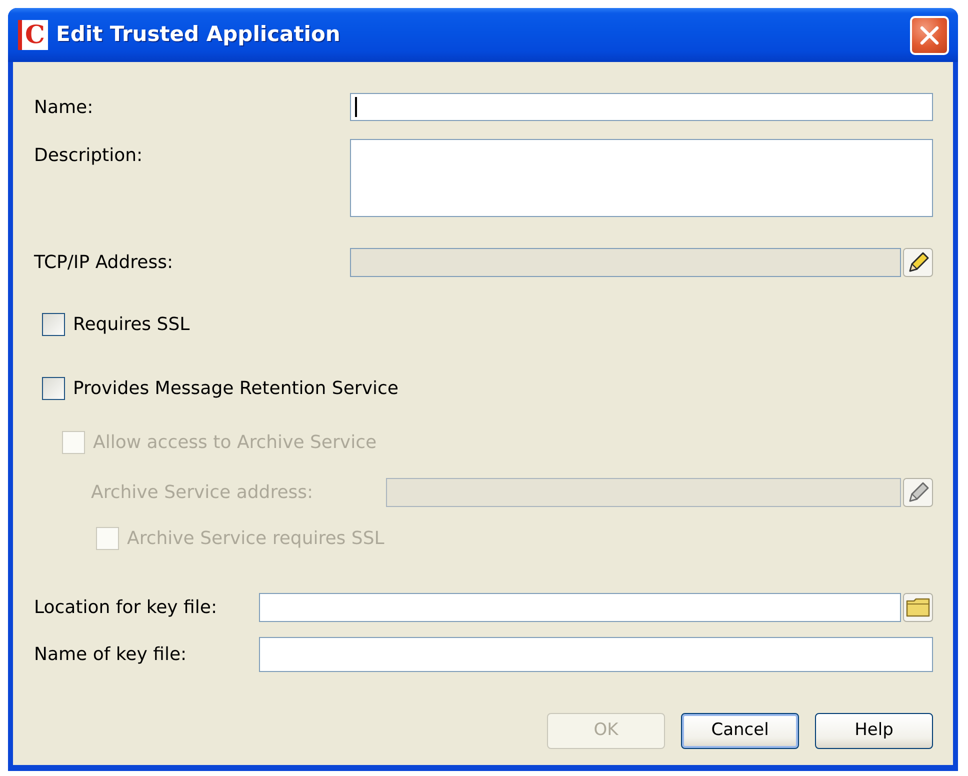  I want to click on checkbox-label: Archive Service requires SSL, so click(255, 538).